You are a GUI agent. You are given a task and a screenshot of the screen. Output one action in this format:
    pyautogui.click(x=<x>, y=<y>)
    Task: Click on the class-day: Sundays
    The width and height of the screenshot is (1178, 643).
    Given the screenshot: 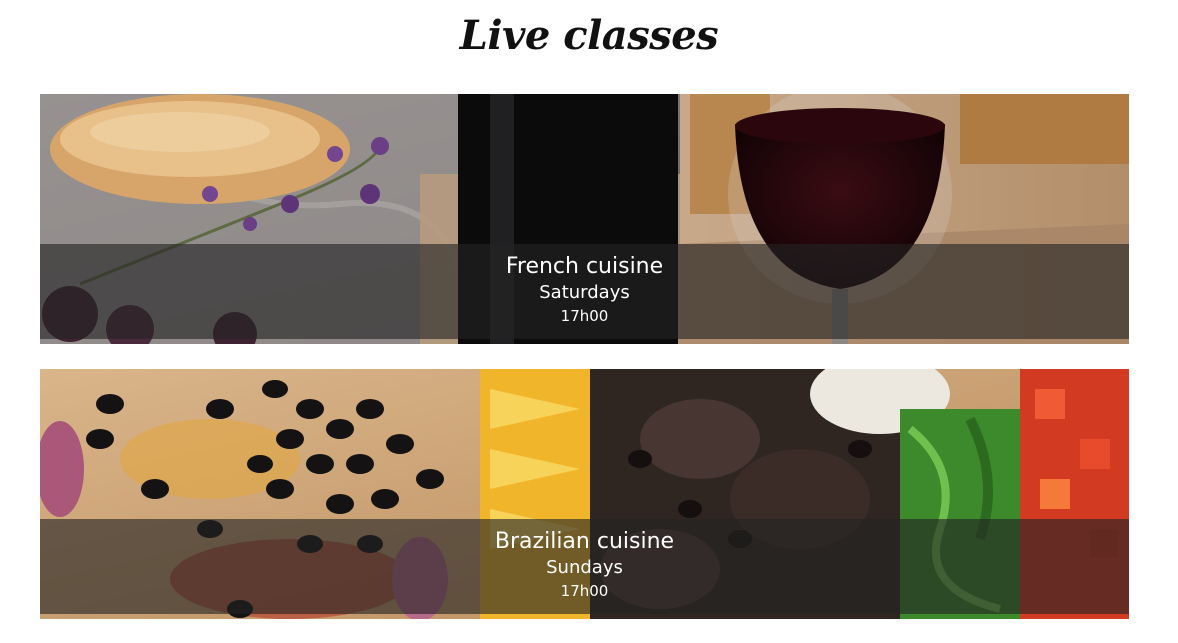 What is the action you would take?
    pyautogui.click(x=584, y=567)
    